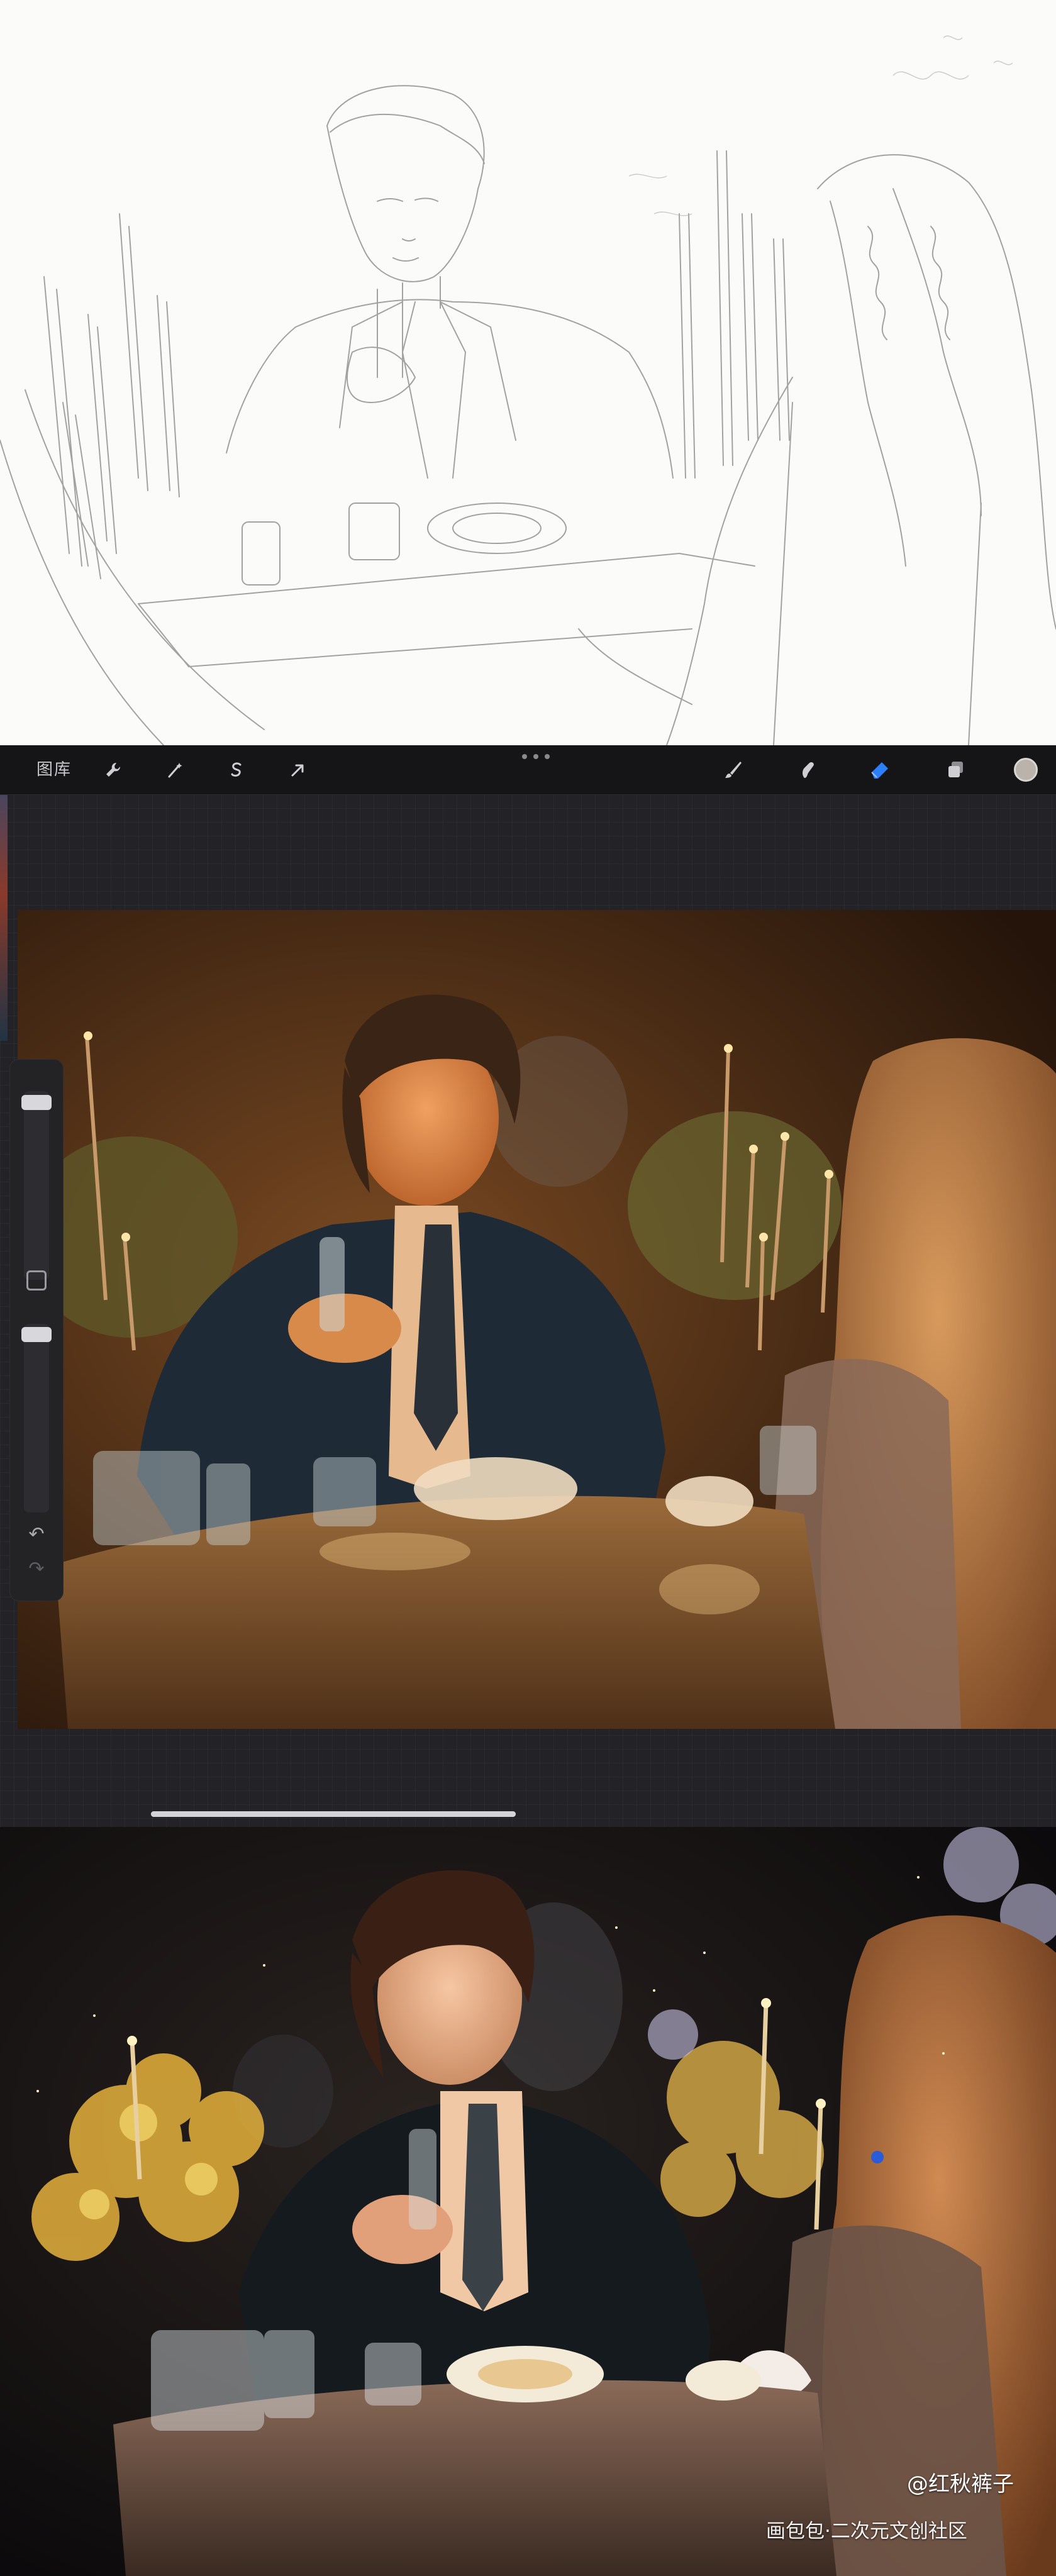 Image resolution: width=1056 pixels, height=2576 pixels. I want to click on redo-button: ↷, so click(36, 1569).